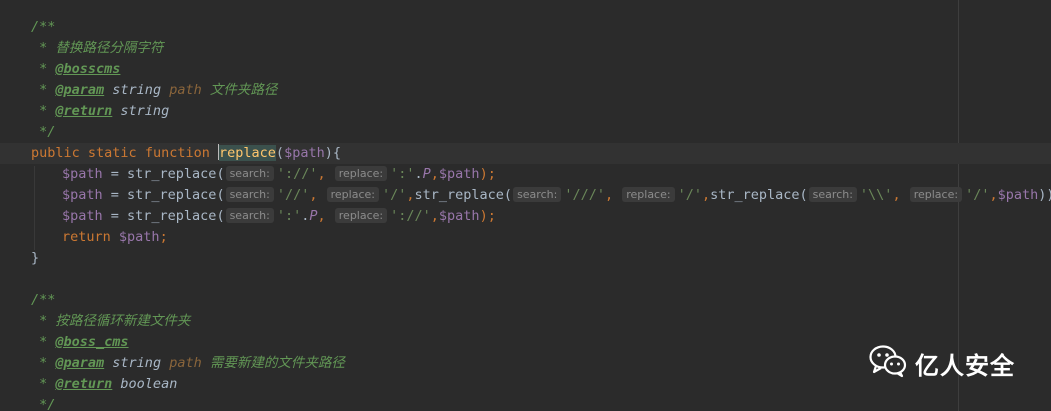 This screenshot has width=1051, height=411. Describe the element at coordinates (109, 48) in the screenshot. I see `doc-description: 替换路径分隔字符` at that location.